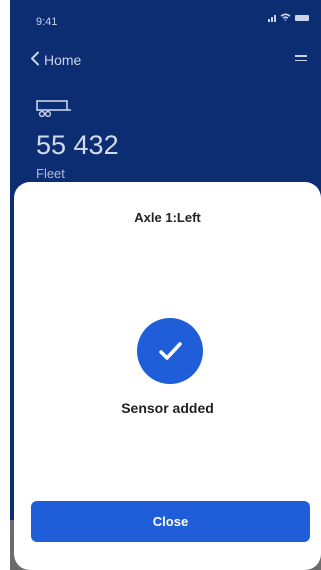 The width and height of the screenshot is (321, 570). I want to click on hamburger-menu-icon, so click(301, 59).